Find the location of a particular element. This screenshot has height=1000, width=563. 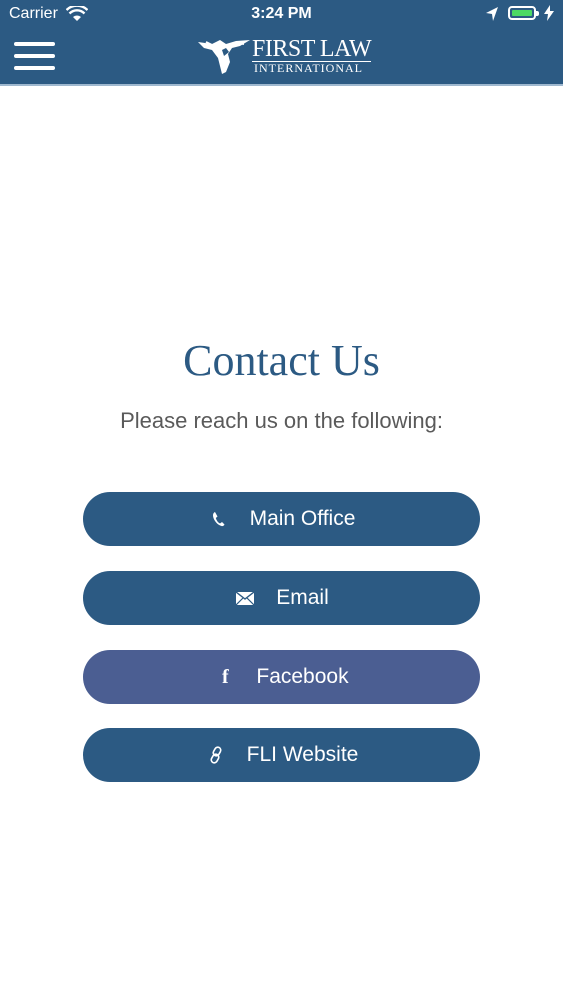

fli-website-button: FLI Website is located at coordinates (281, 755).